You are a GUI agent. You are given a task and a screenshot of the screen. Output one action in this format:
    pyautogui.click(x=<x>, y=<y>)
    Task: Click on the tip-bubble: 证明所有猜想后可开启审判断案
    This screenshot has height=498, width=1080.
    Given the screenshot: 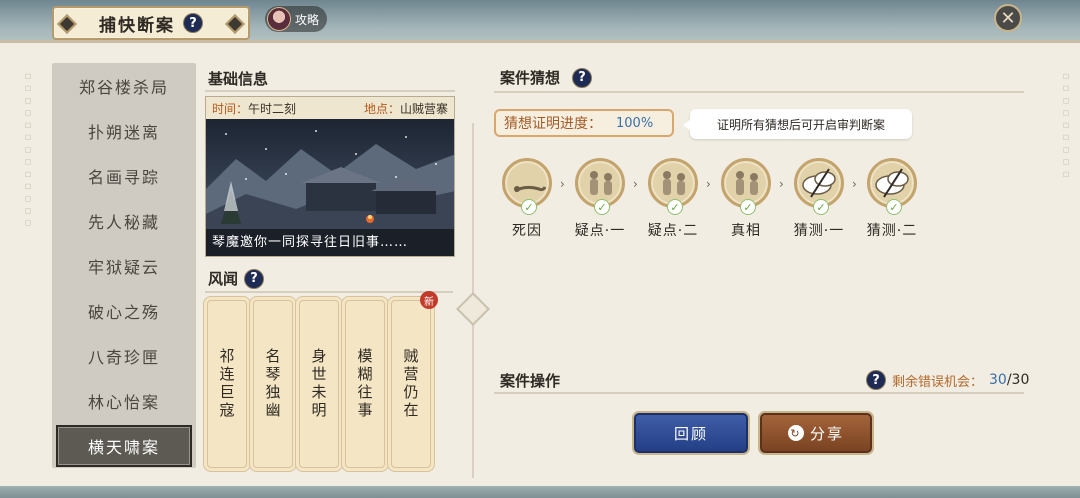 What is the action you would take?
    pyautogui.click(x=797, y=124)
    